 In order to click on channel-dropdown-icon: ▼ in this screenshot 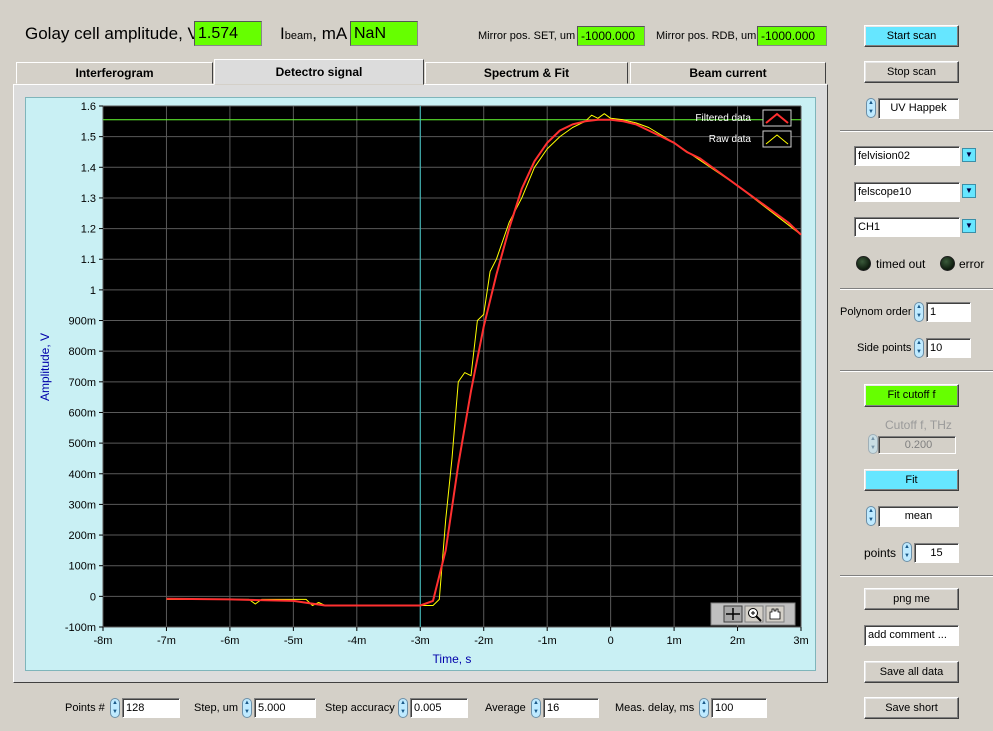, I will do `click(969, 226)`.